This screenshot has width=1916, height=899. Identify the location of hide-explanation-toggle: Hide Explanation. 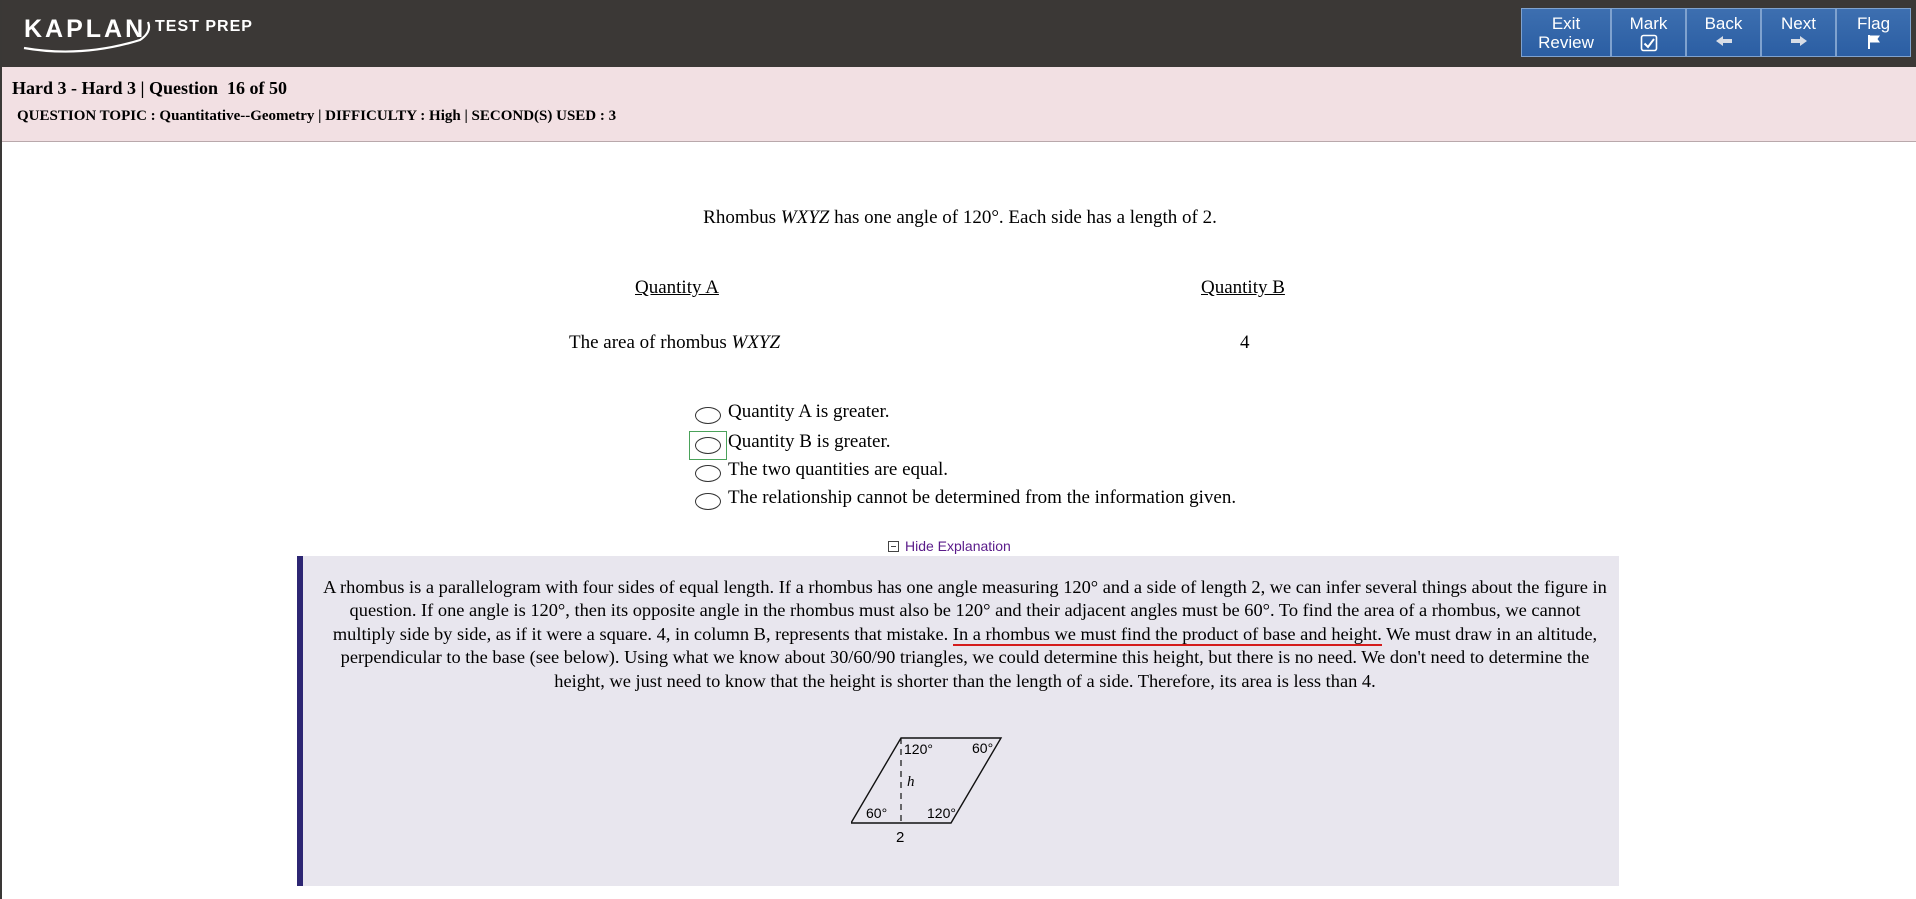
(949, 546).